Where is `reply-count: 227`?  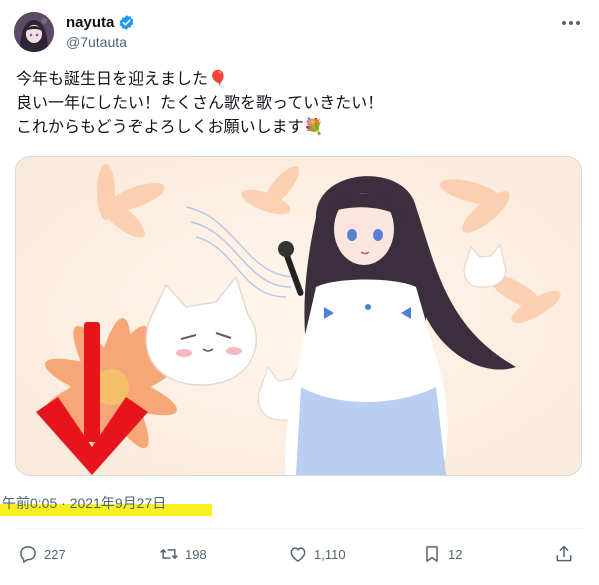
reply-count: 227 is located at coordinates (55, 554).